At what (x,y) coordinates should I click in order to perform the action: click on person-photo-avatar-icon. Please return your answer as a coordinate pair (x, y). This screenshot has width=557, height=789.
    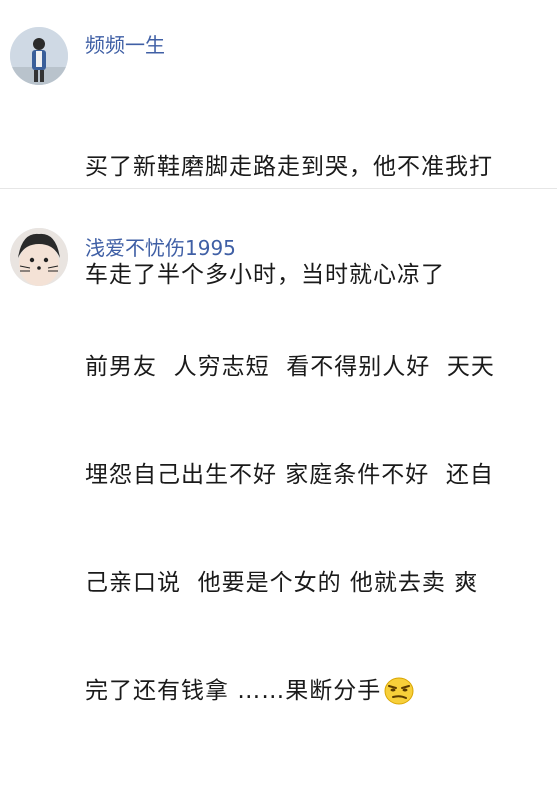
    Looking at the image, I should click on (39, 56).